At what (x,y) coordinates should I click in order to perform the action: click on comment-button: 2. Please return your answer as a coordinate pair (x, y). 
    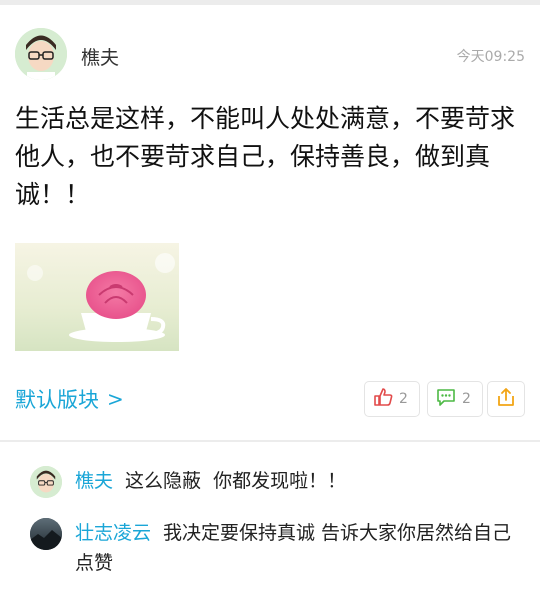
    Looking at the image, I should click on (455, 399).